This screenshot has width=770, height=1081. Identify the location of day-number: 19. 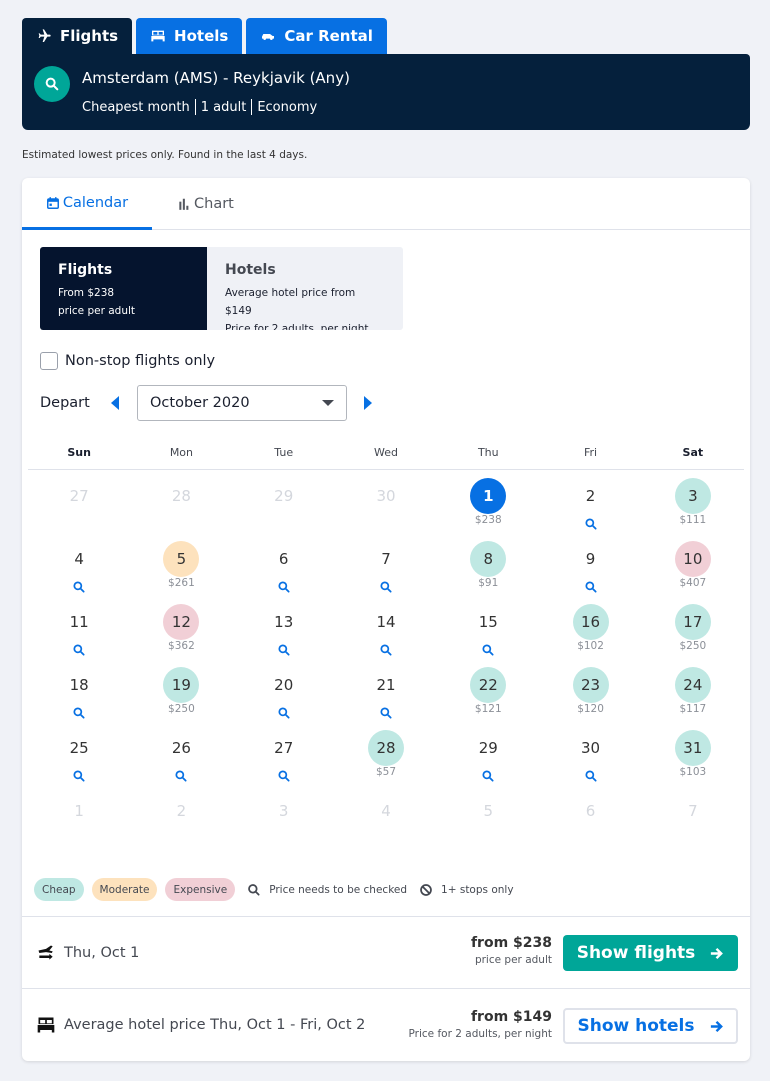
(181, 685).